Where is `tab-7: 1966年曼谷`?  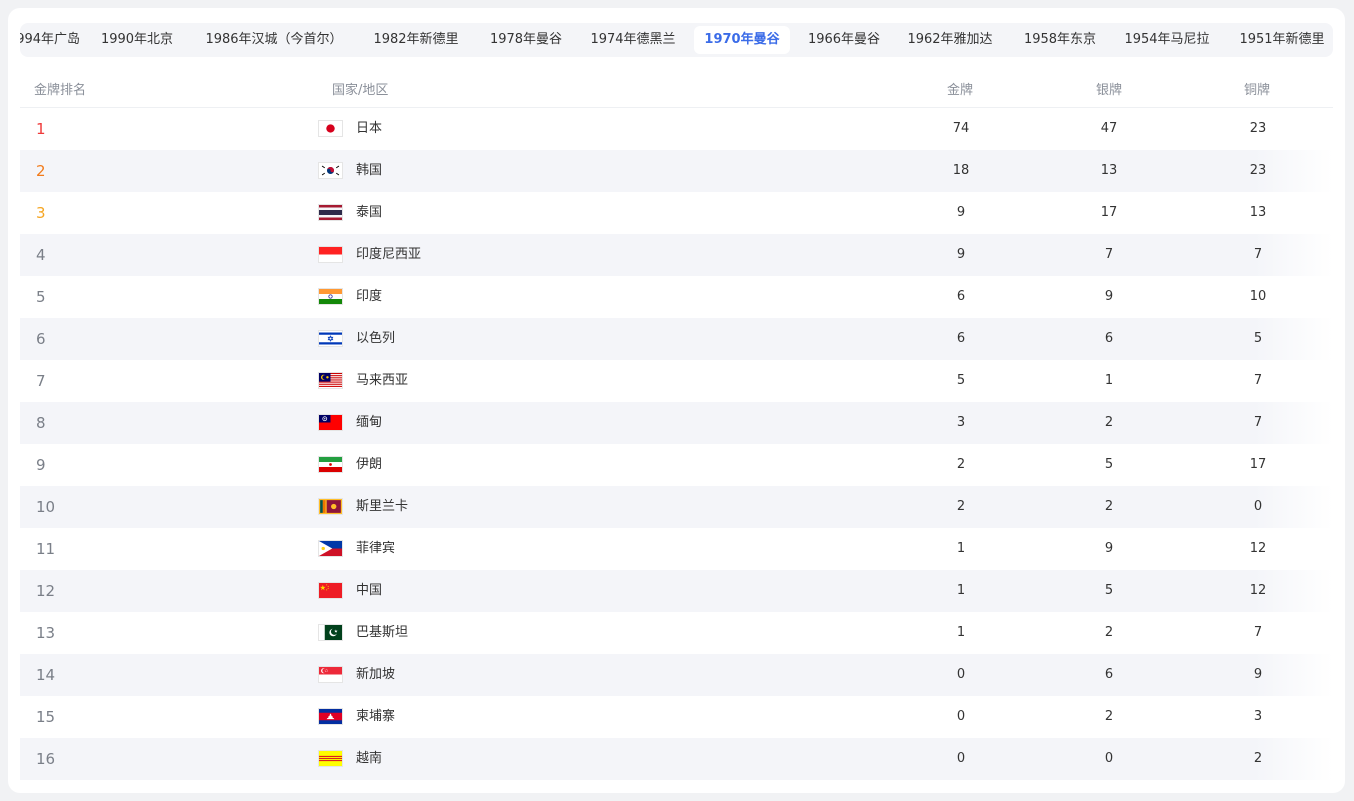 tab-7: 1966年曼谷 is located at coordinates (844, 40).